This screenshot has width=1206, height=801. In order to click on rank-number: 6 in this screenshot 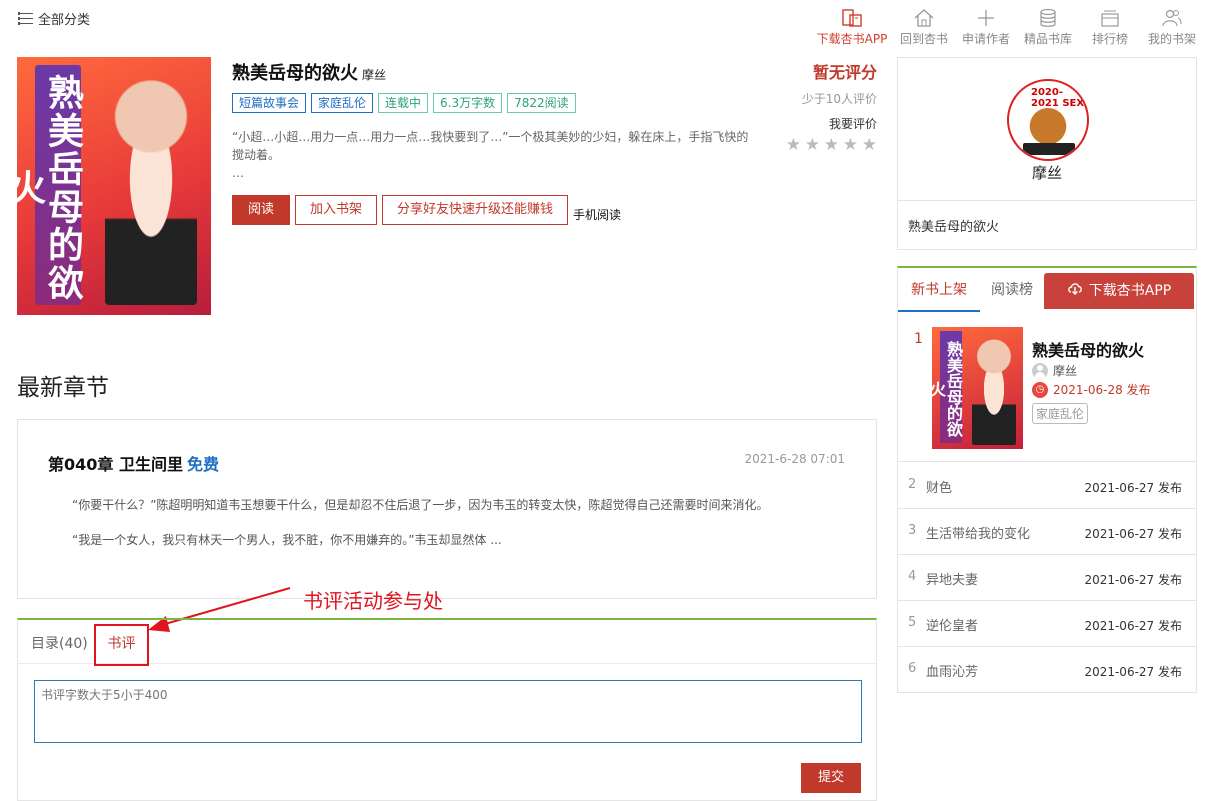, I will do `click(912, 668)`.